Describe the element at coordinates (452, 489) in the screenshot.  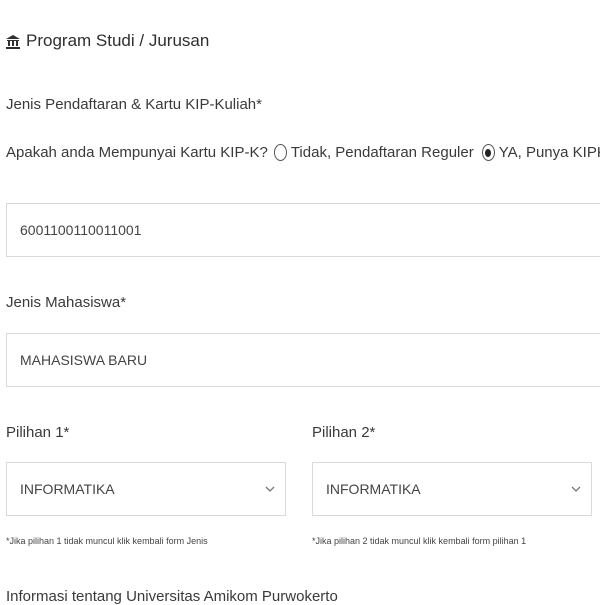
I see `pilihan2-select: INFORMATIKA` at that location.